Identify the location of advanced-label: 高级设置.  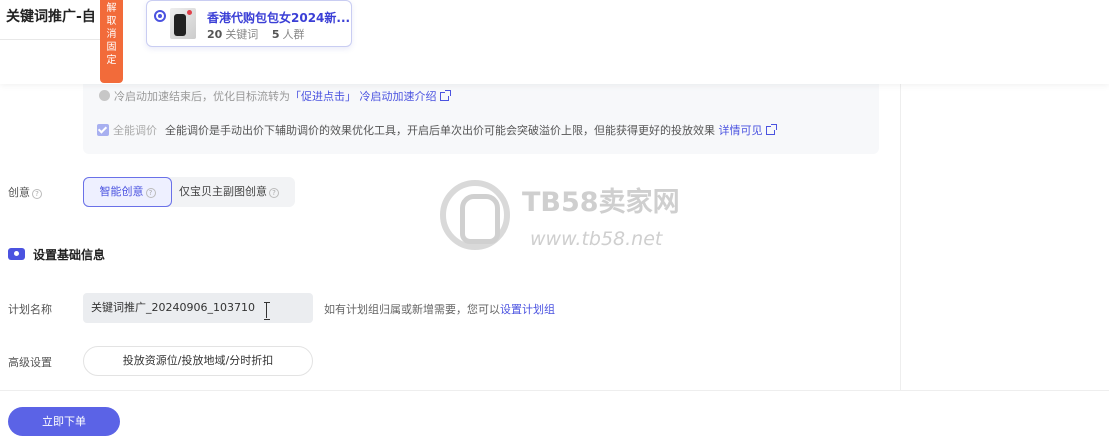
(30, 362).